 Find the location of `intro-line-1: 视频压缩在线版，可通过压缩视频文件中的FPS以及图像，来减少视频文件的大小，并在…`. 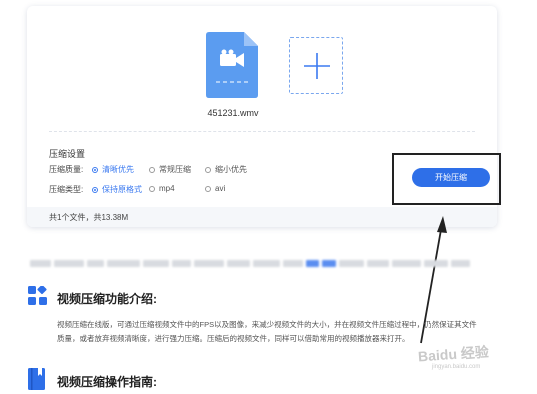

intro-line-1: 视频压缩在线版，可通过压缩视频文件中的FPS以及图像，来减少视频文件的大小，并在… is located at coordinates (267, 324).